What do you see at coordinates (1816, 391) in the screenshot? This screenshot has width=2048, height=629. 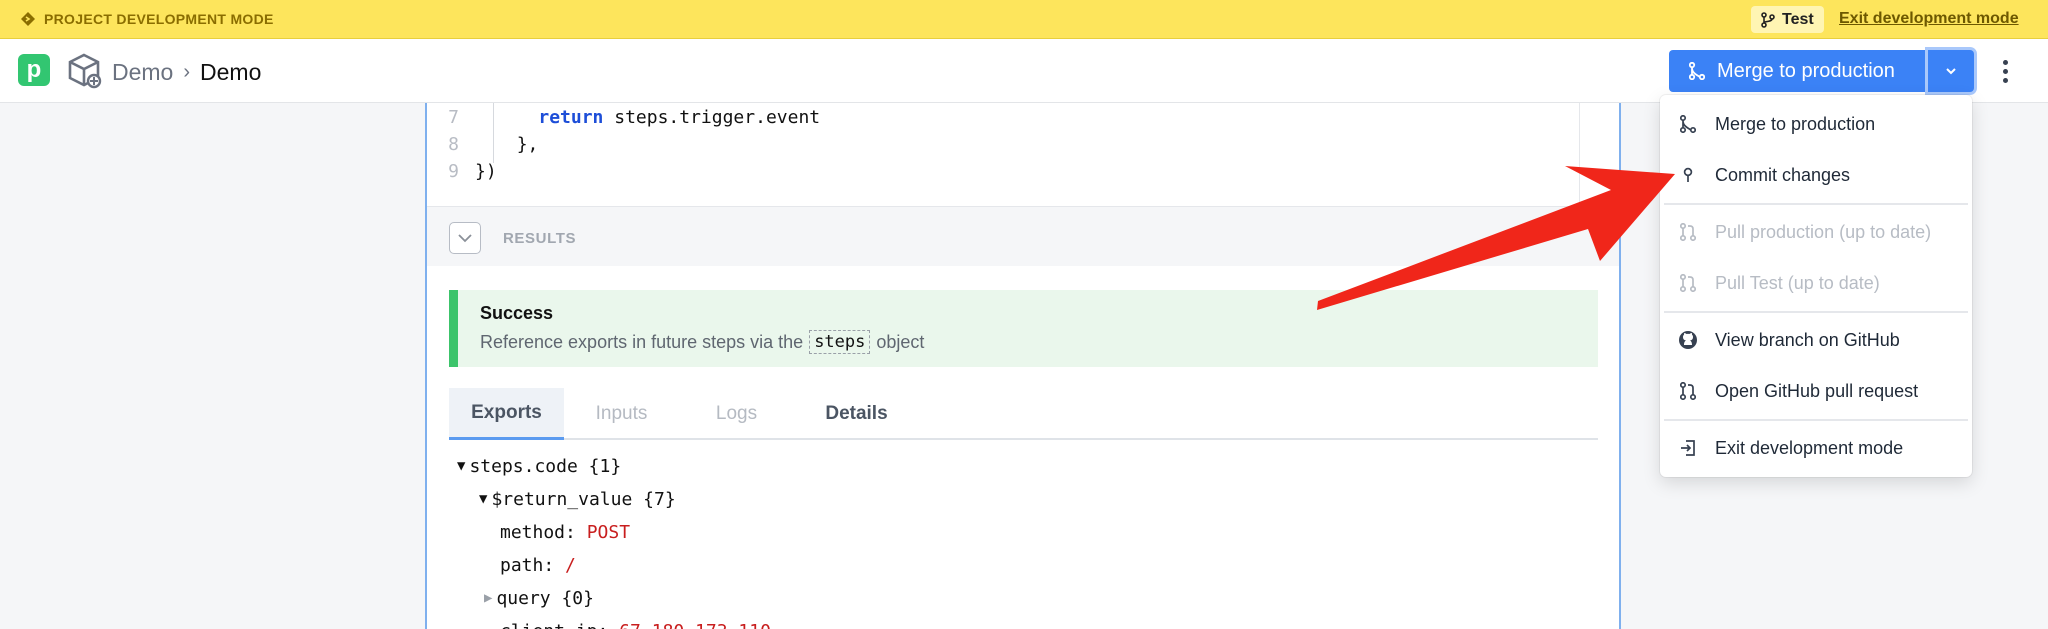 I see `menu-item-open-pull-request: Open GitHub pull request` at bounding box center [1816, 391].